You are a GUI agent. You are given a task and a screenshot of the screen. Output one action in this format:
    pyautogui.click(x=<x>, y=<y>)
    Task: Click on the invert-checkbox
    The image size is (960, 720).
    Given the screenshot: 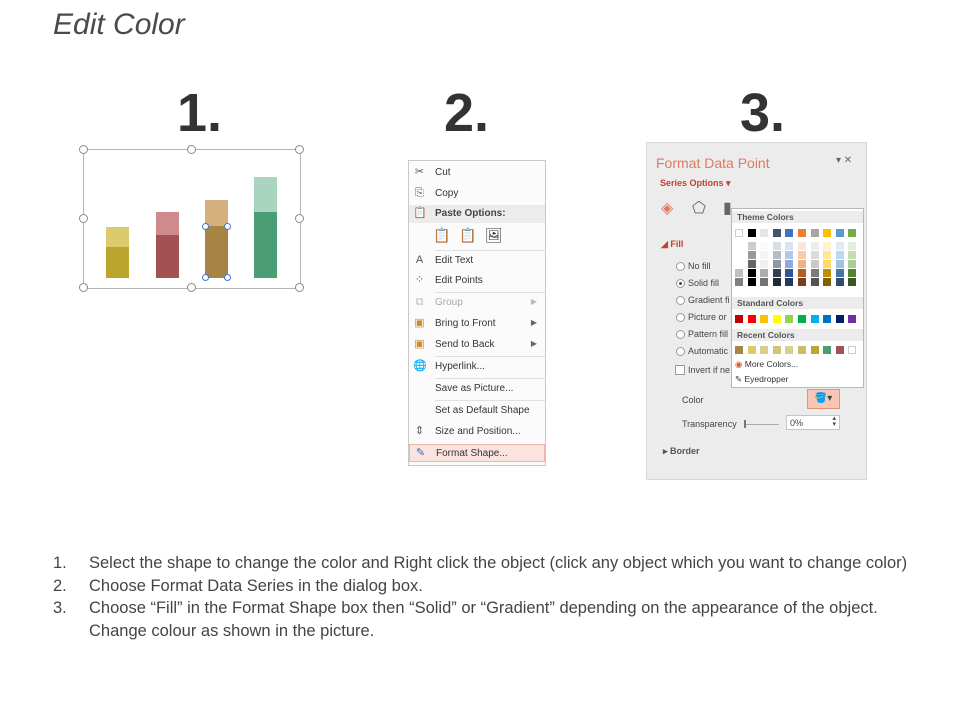 What is the action you would take?
    pyautogui.click(x=680, y=370)
    